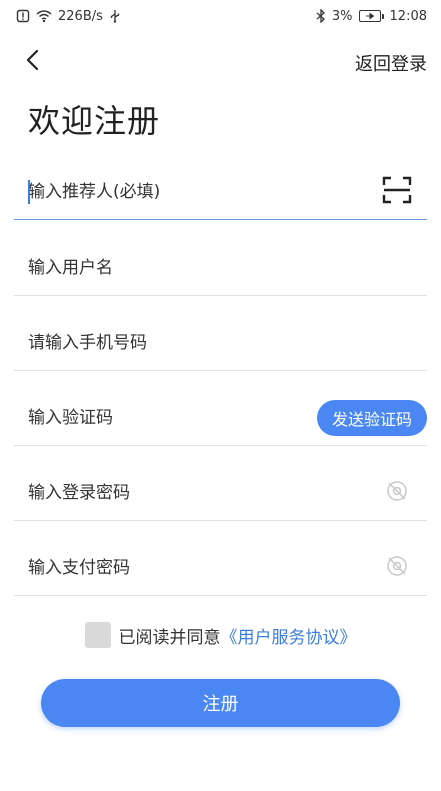  Describe the element at coordinates (164, 342) in the screenshot. I see `phone-input` at that location.